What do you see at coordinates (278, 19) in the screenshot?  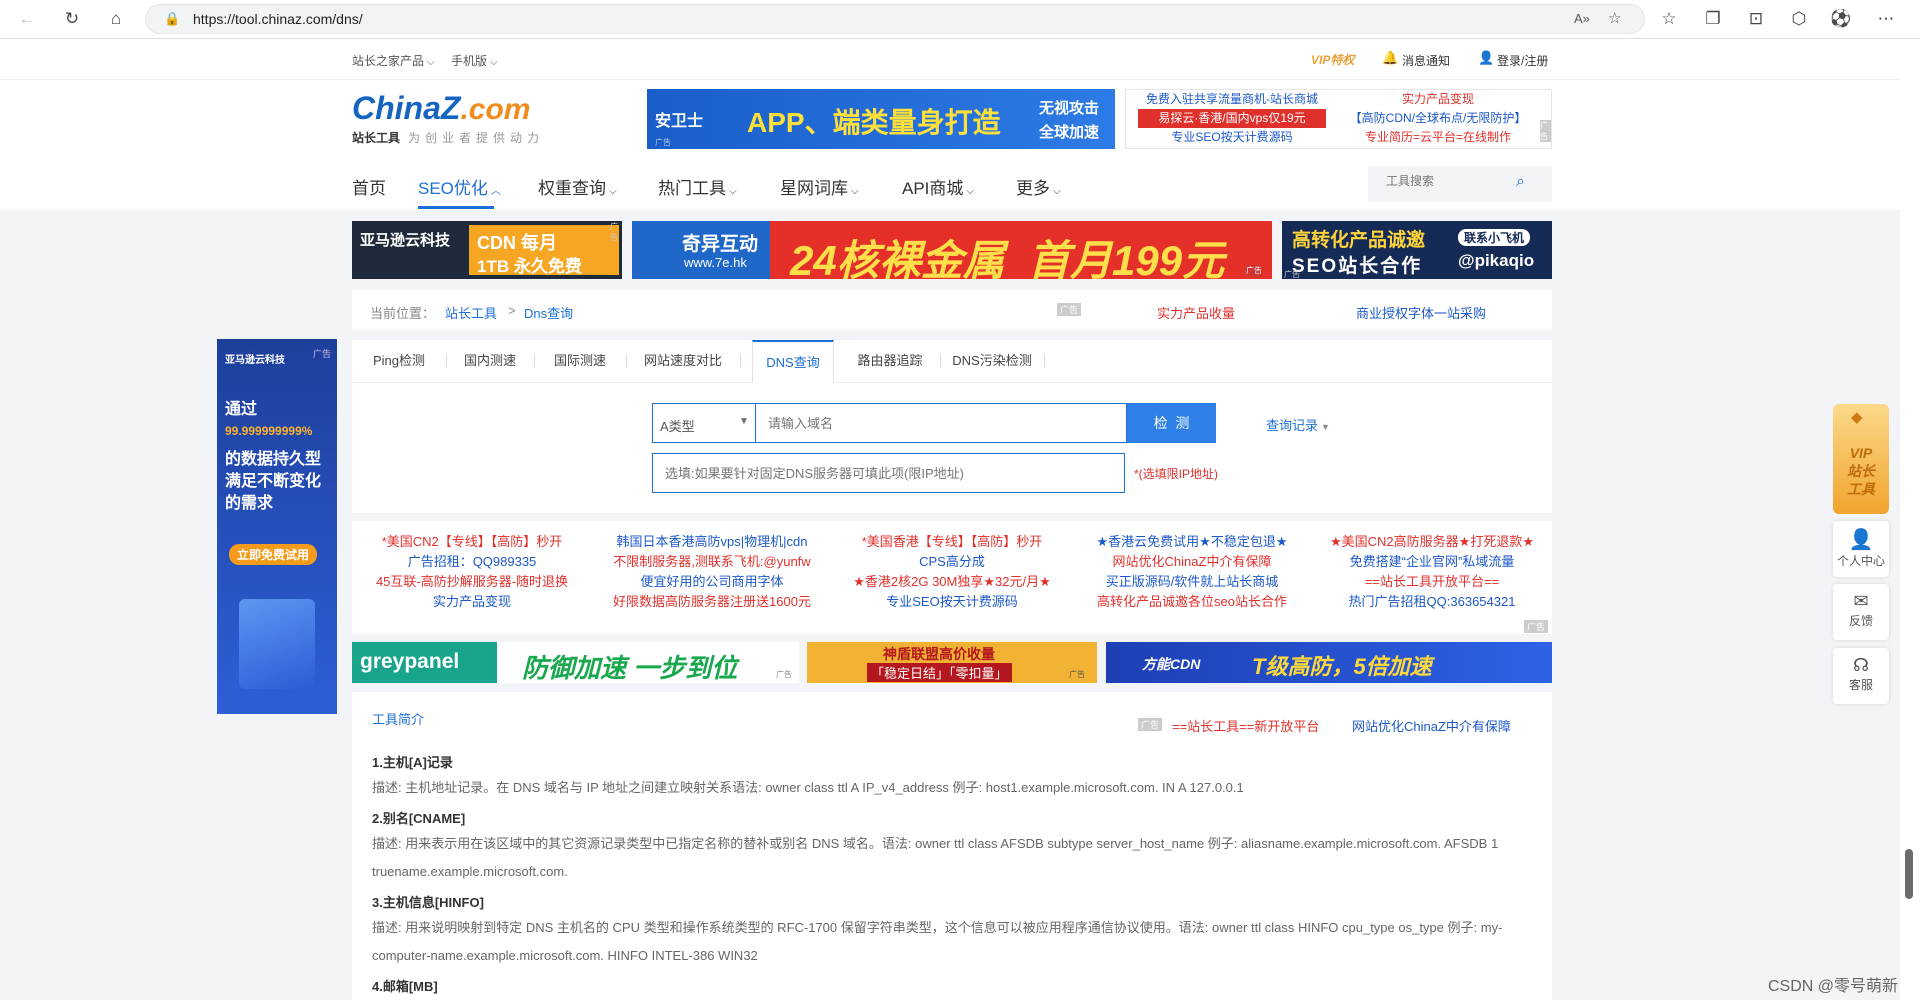 I see `url-text: https://tool.chinaz.com/dns/` at bounding box center [278, 19].